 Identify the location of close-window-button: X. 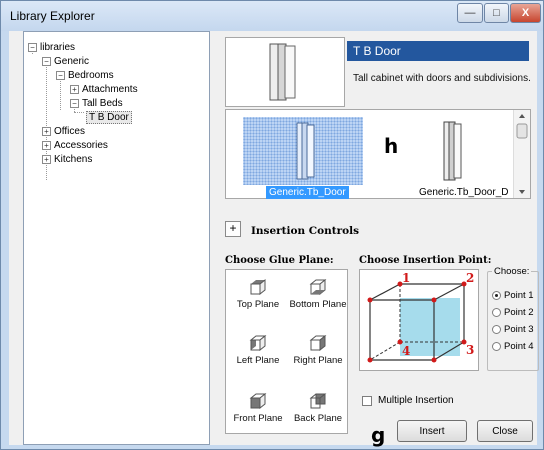
(525, 13).